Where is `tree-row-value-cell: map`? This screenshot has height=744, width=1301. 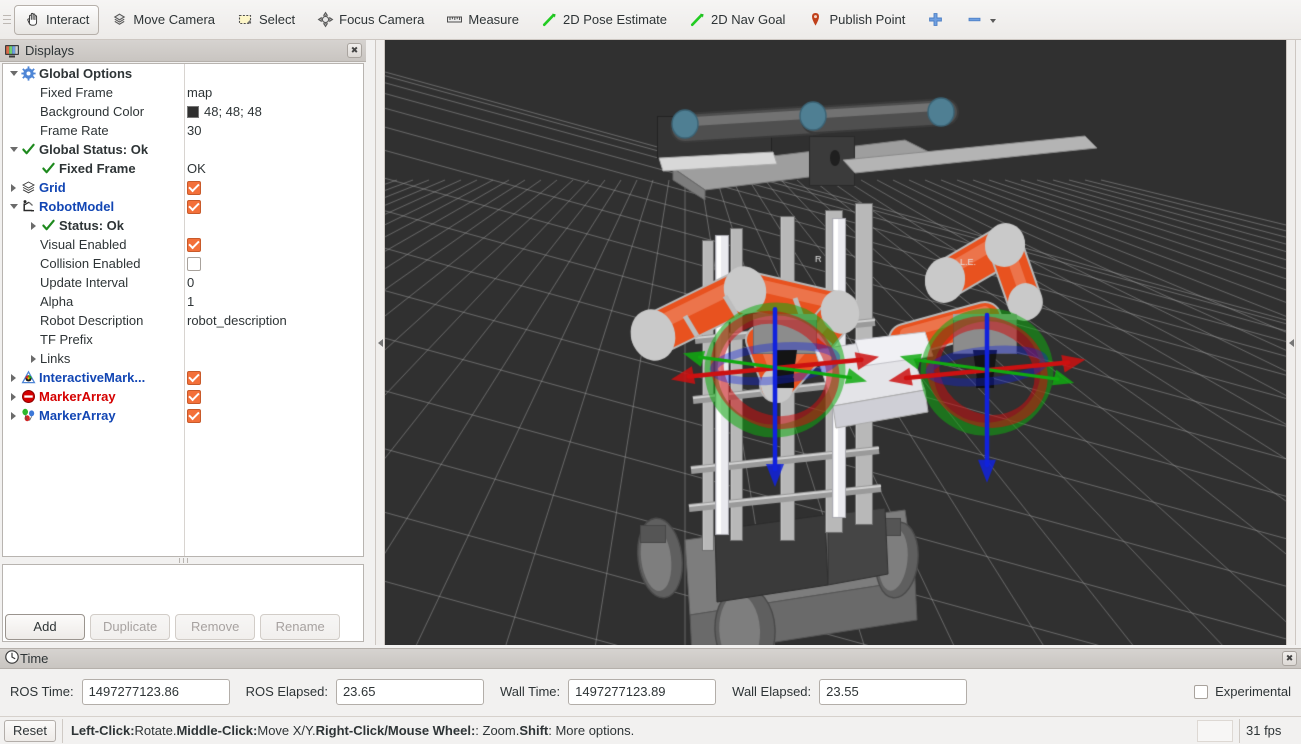
tree-row-value-cell: map is located at coordinates (199, 92).